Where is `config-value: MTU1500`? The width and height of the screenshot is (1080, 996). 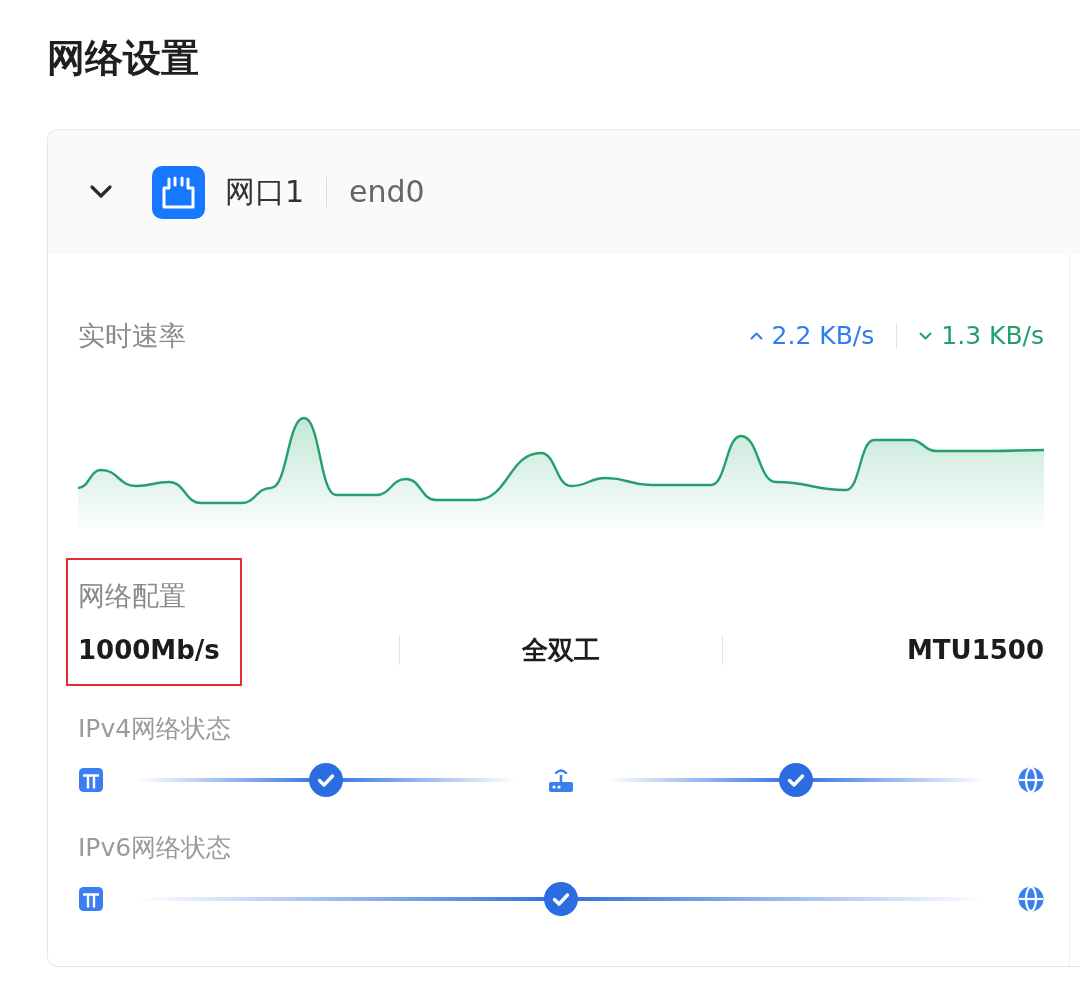 config-value: MTU1500 is located at coordinates (975, 650).